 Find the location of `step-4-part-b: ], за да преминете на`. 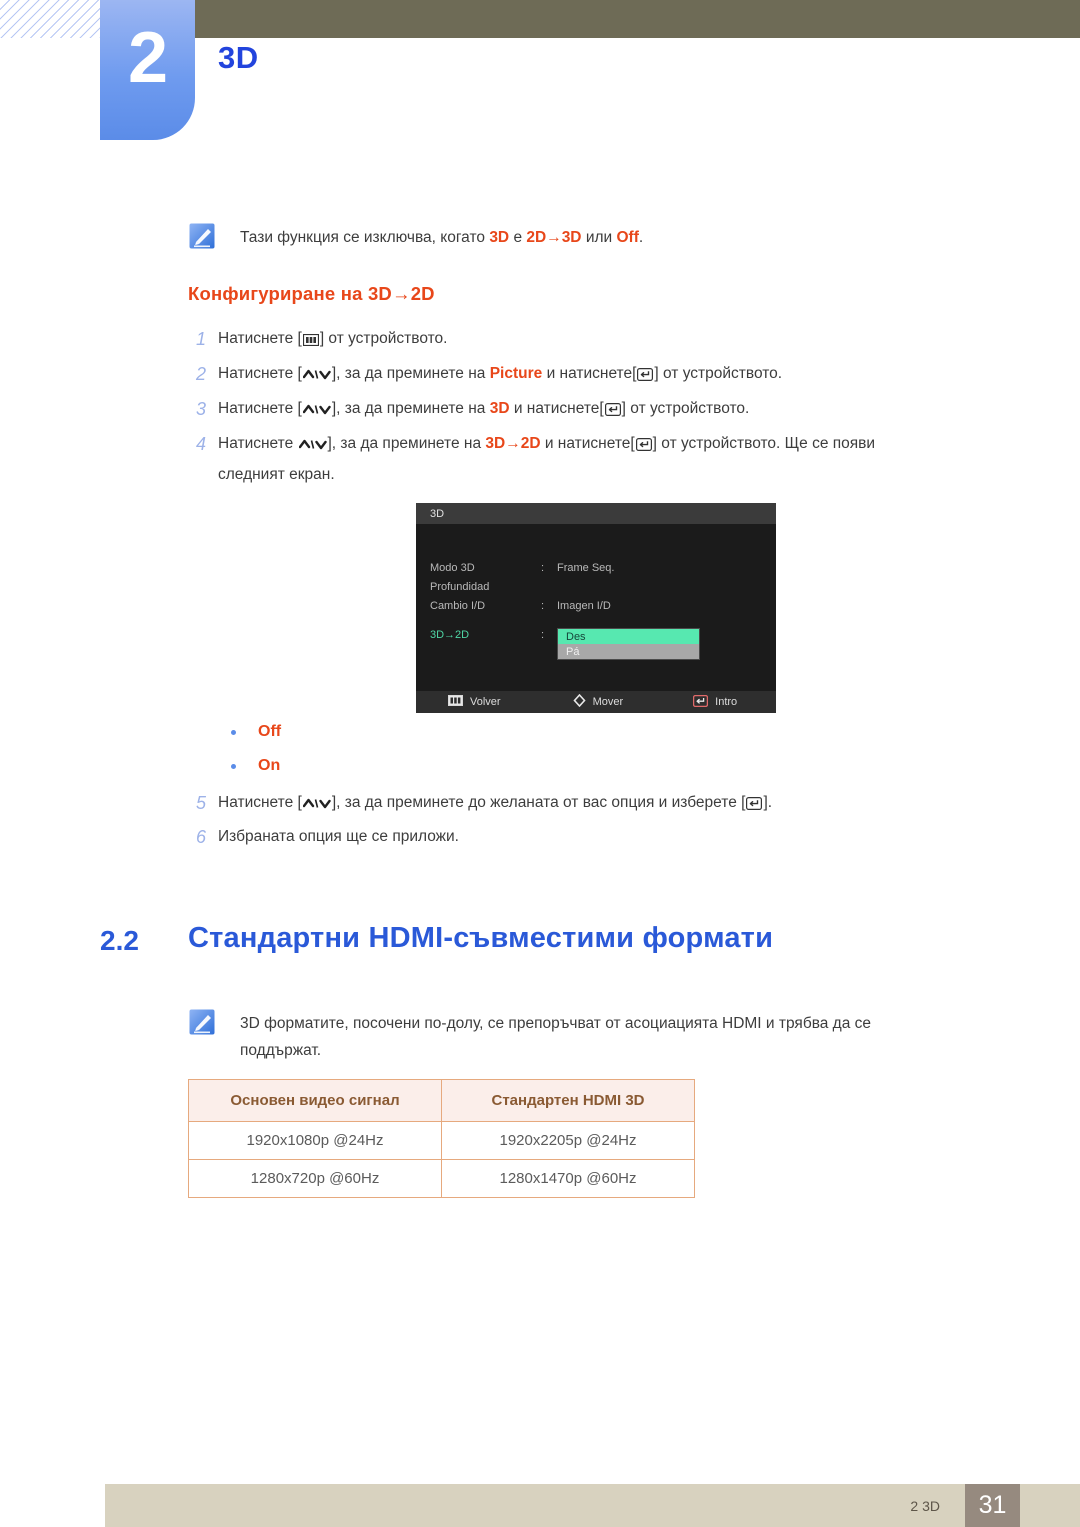

step-4-part-b: ], за да преминете на is located at coordinates (406, 443).